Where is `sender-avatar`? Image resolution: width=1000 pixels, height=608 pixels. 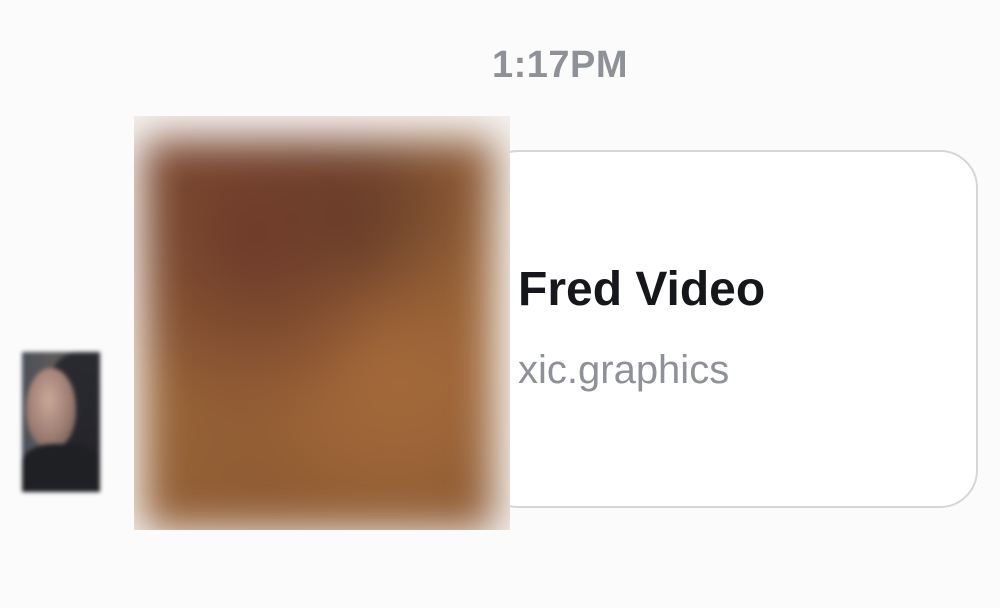
sender-avatar is located at coordinates (61, 422).